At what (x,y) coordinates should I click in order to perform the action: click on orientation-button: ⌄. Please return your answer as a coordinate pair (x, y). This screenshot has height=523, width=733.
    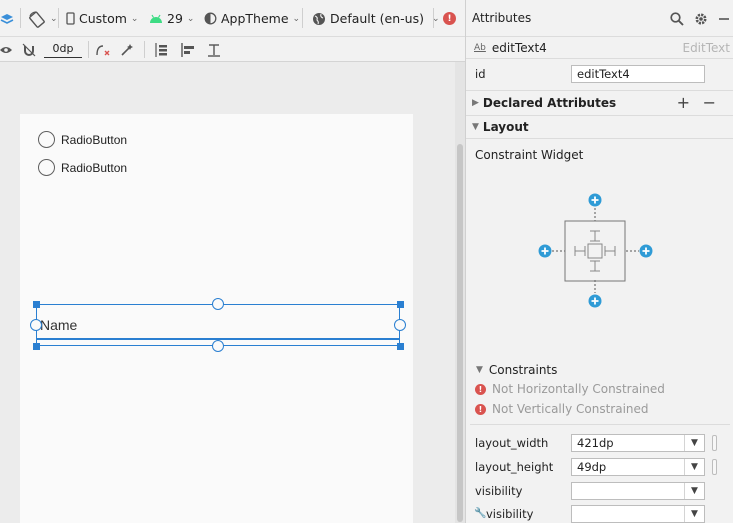
    Looking at the image, I should click on (43, 18).